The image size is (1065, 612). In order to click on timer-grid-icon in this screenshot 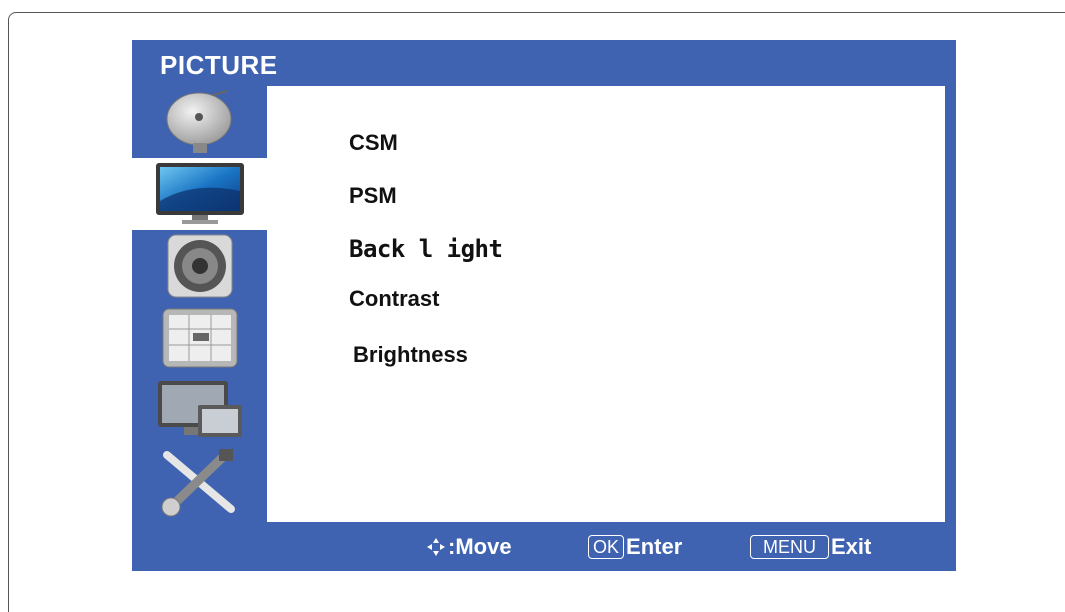, I will do `click(199, 338)`.